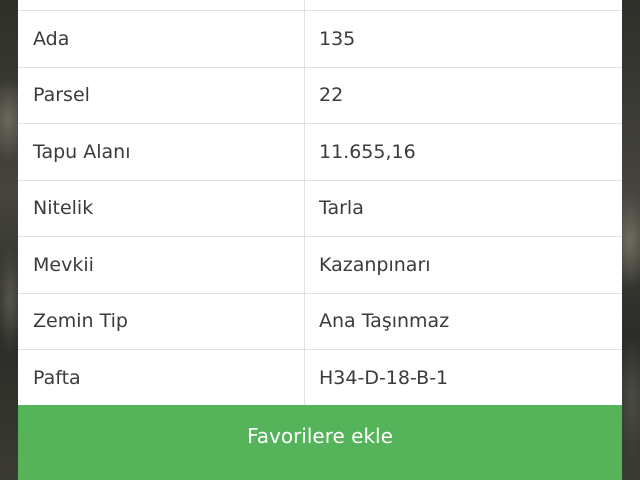 The height and width of the screenshot is (480, 640). I want to click on row-value: Ana Taşınmaz, so click(384, 321).